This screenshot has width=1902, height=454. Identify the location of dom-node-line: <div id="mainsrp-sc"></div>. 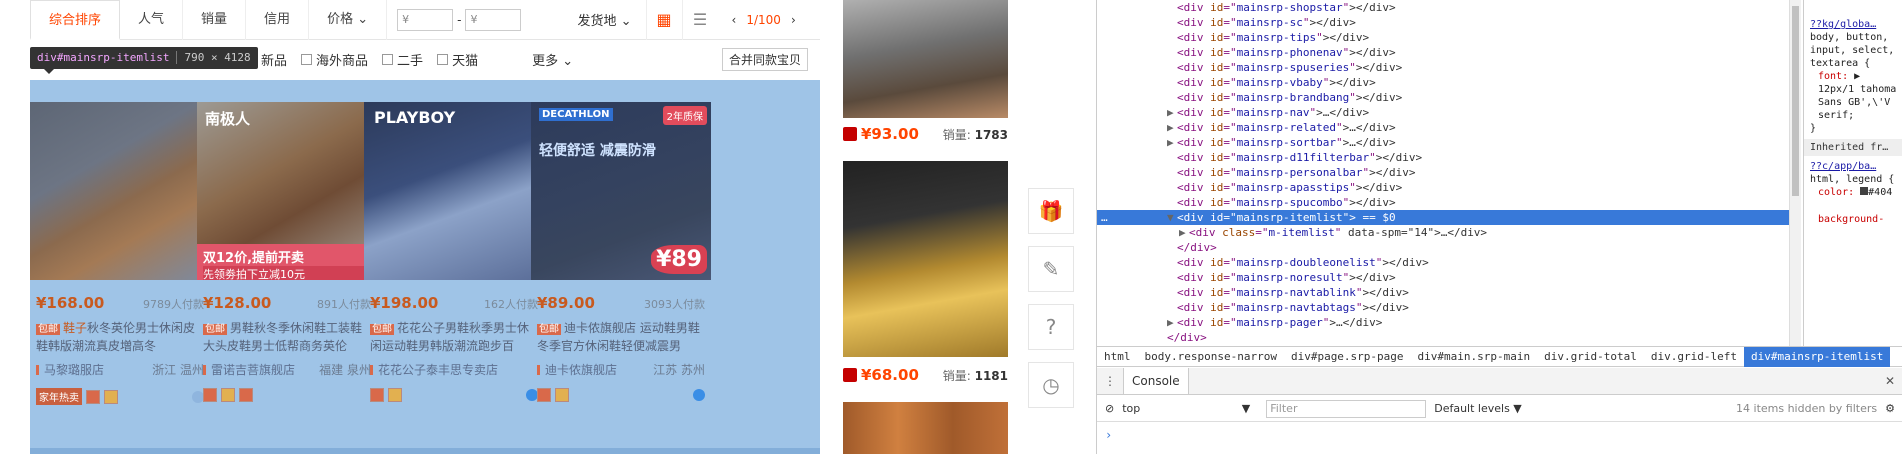
(1443, 22).